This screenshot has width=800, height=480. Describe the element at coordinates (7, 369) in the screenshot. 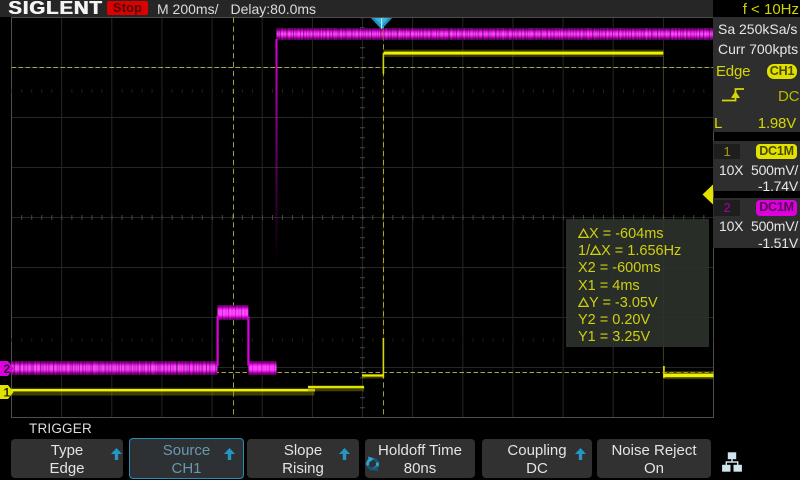

I see `svg-text: 2` at that location.